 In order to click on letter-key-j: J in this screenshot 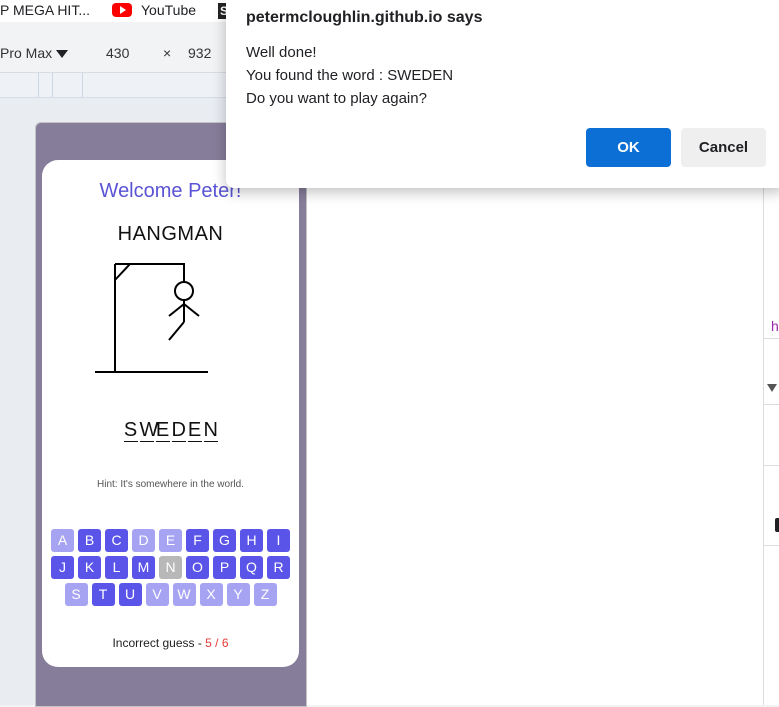, I will do `click(62, 567)`.